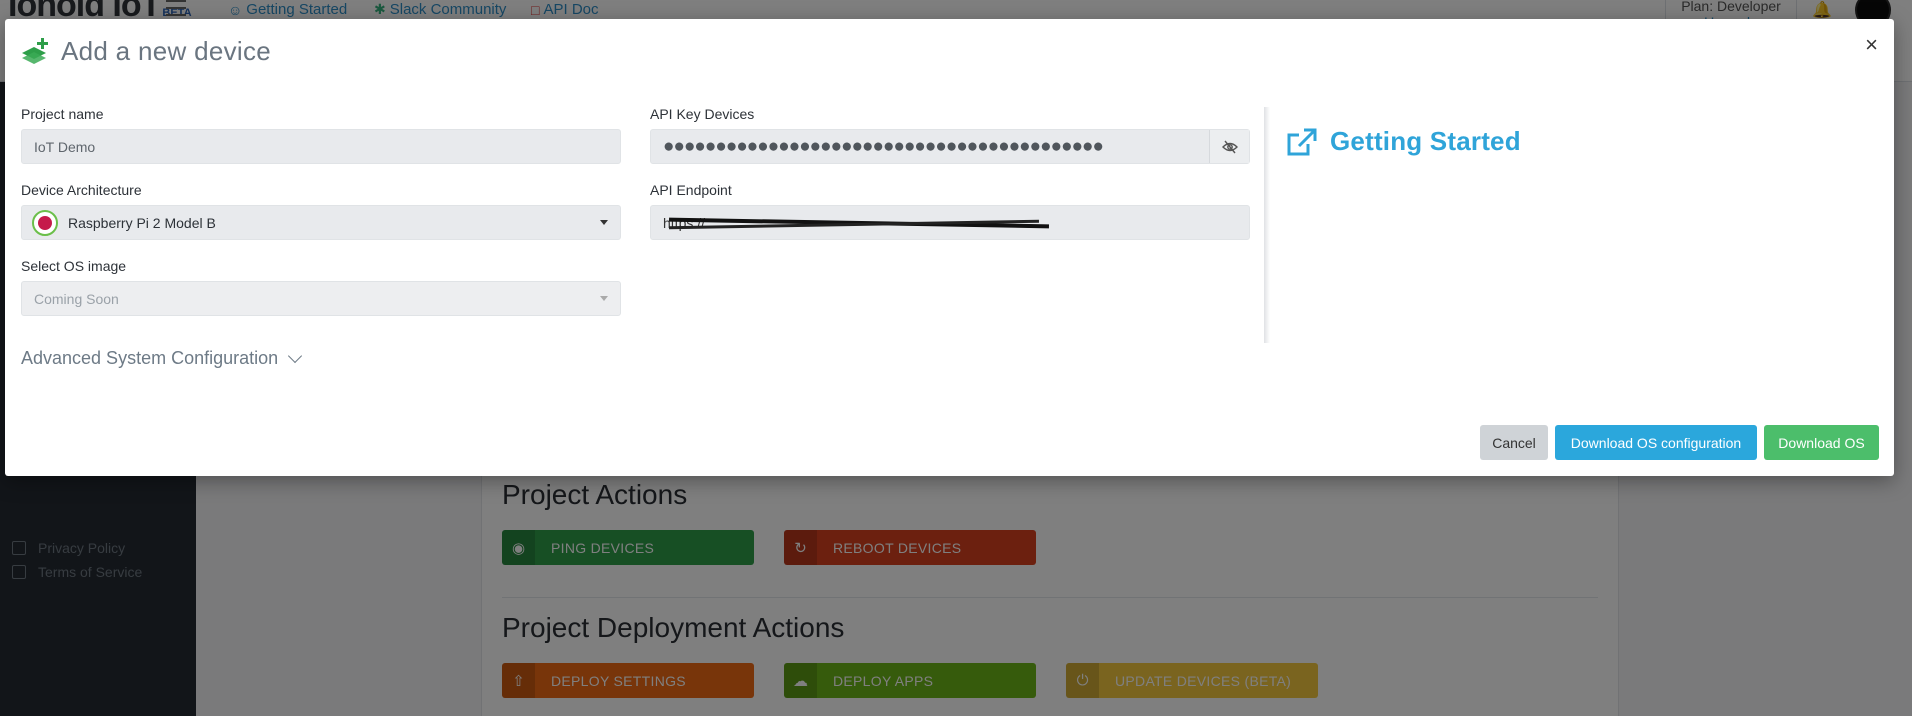  What do you see at coordinates (321, 298) in the screenshot?
I see `os-image-select: Coming Soon` at bounding box center [321, 298].